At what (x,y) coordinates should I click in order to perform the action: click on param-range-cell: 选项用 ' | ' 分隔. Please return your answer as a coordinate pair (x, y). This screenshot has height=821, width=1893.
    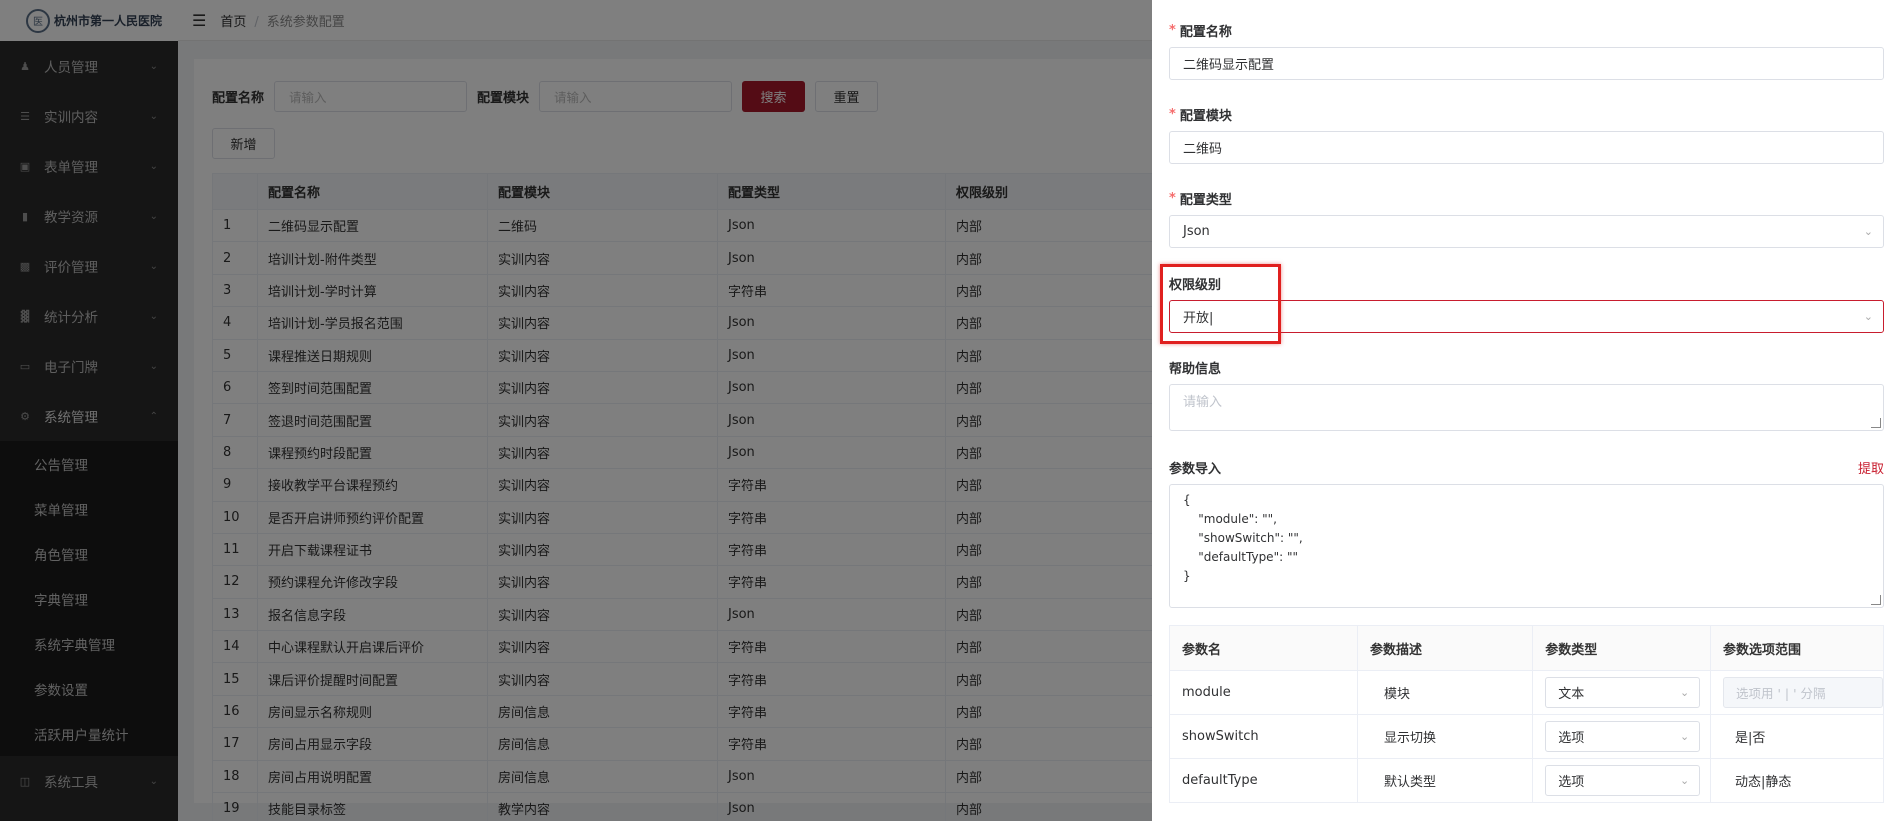
    Looking at the image, I should click on (1797, 692).